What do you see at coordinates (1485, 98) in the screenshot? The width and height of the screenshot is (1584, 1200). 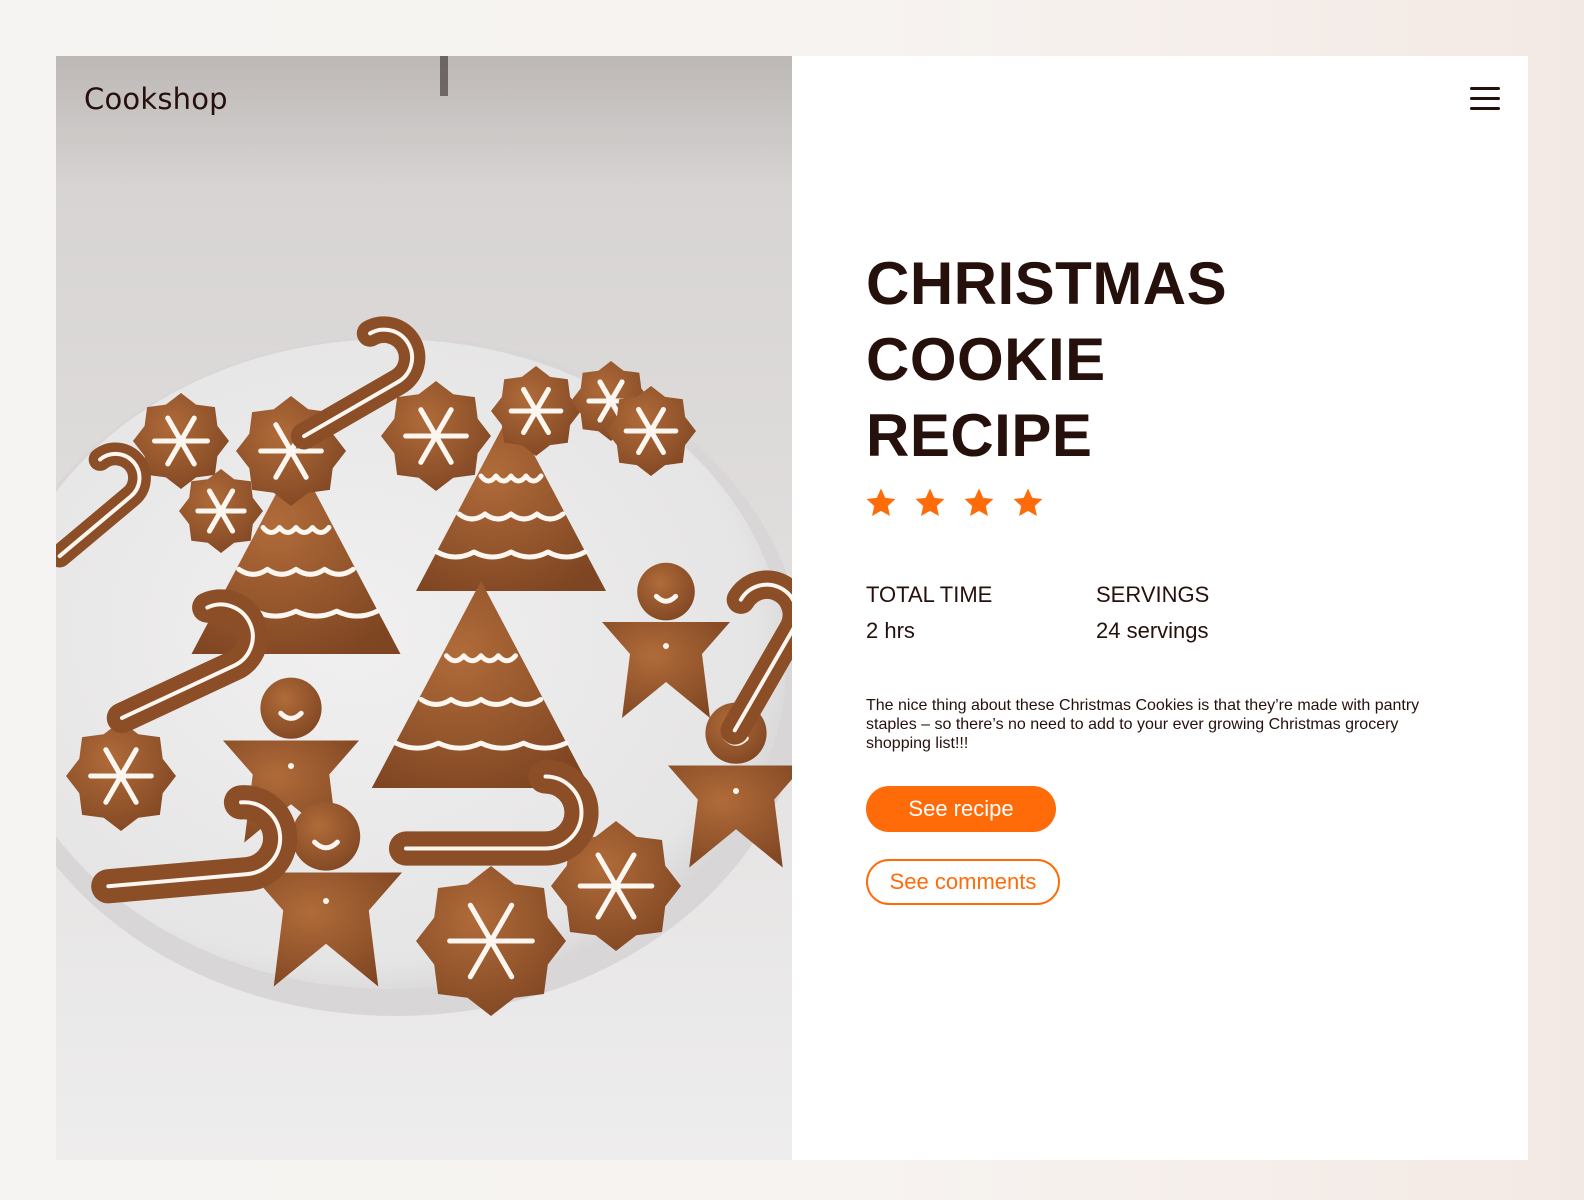 I see `hamburger-menu-icon` at bounding box center [1485, 98].